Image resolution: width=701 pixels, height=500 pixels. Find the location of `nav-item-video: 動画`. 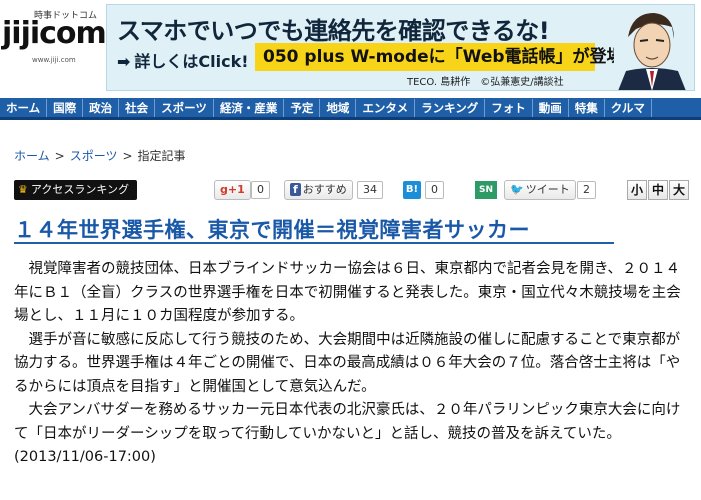

nav-item-video: 動画 is located at coordinates (551, 107).